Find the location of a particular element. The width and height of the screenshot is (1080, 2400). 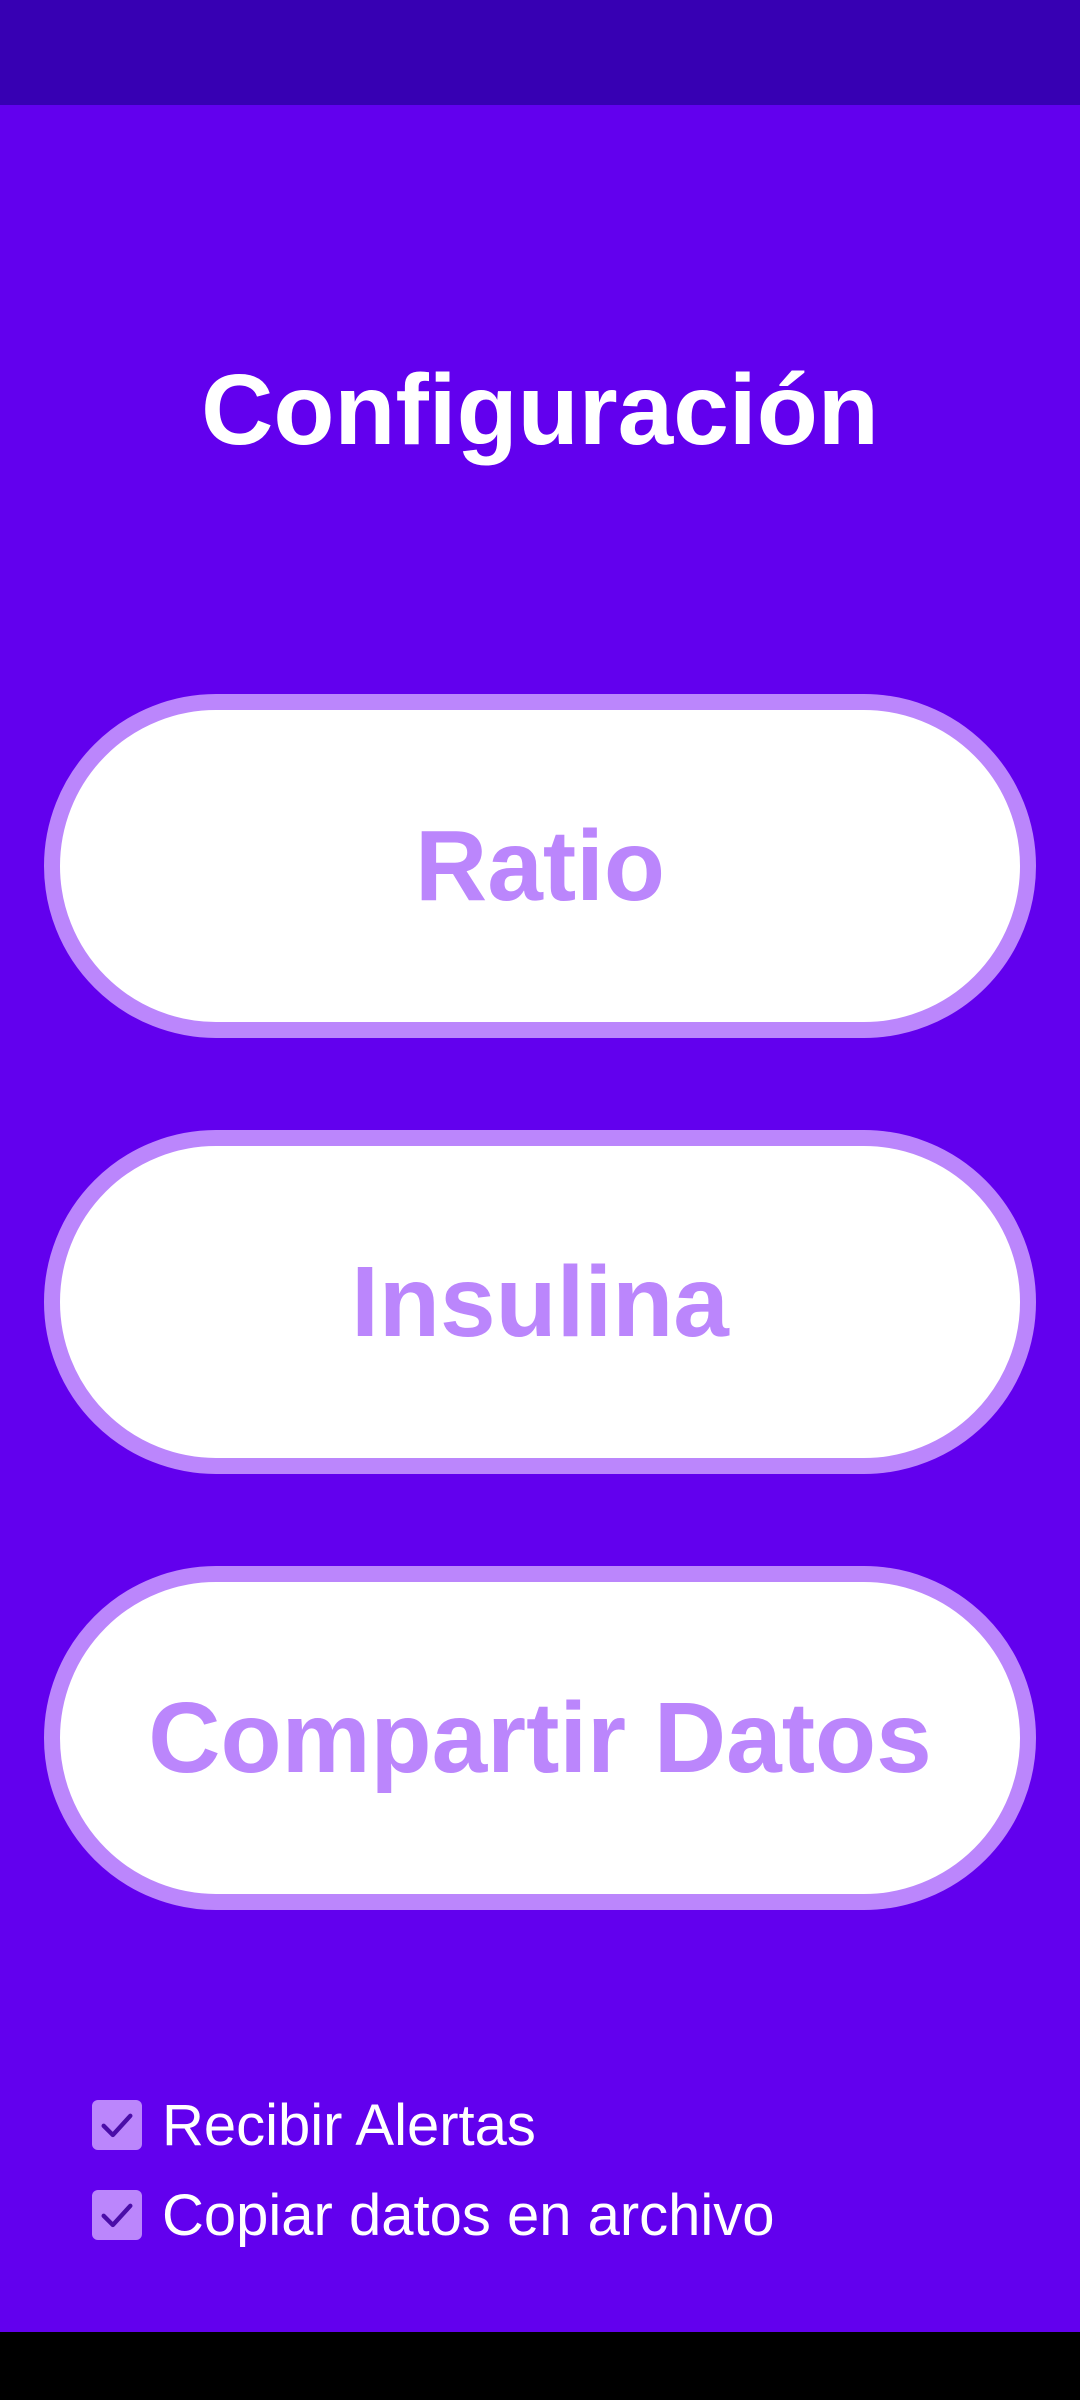

copiar-datos-option: Copiar datos en archivo is located at coordinates (433, 2215).